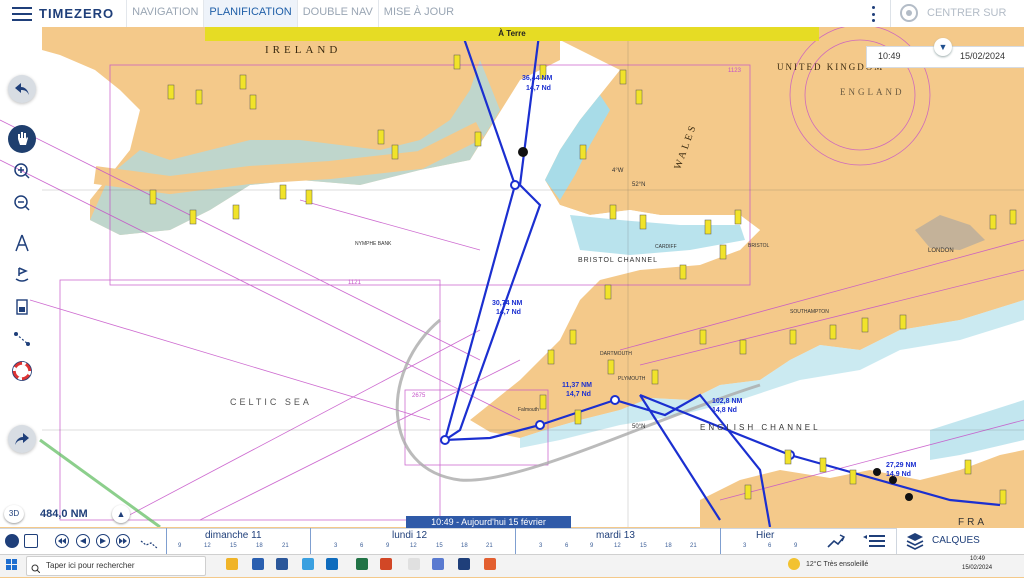 Image resolution: width=1024 pixels, height=578 pixels. What do you see at coordinates (64, 514) in the screenshot?
I see `route-distance: 484,0 NM` at bounding box center [64, 514].